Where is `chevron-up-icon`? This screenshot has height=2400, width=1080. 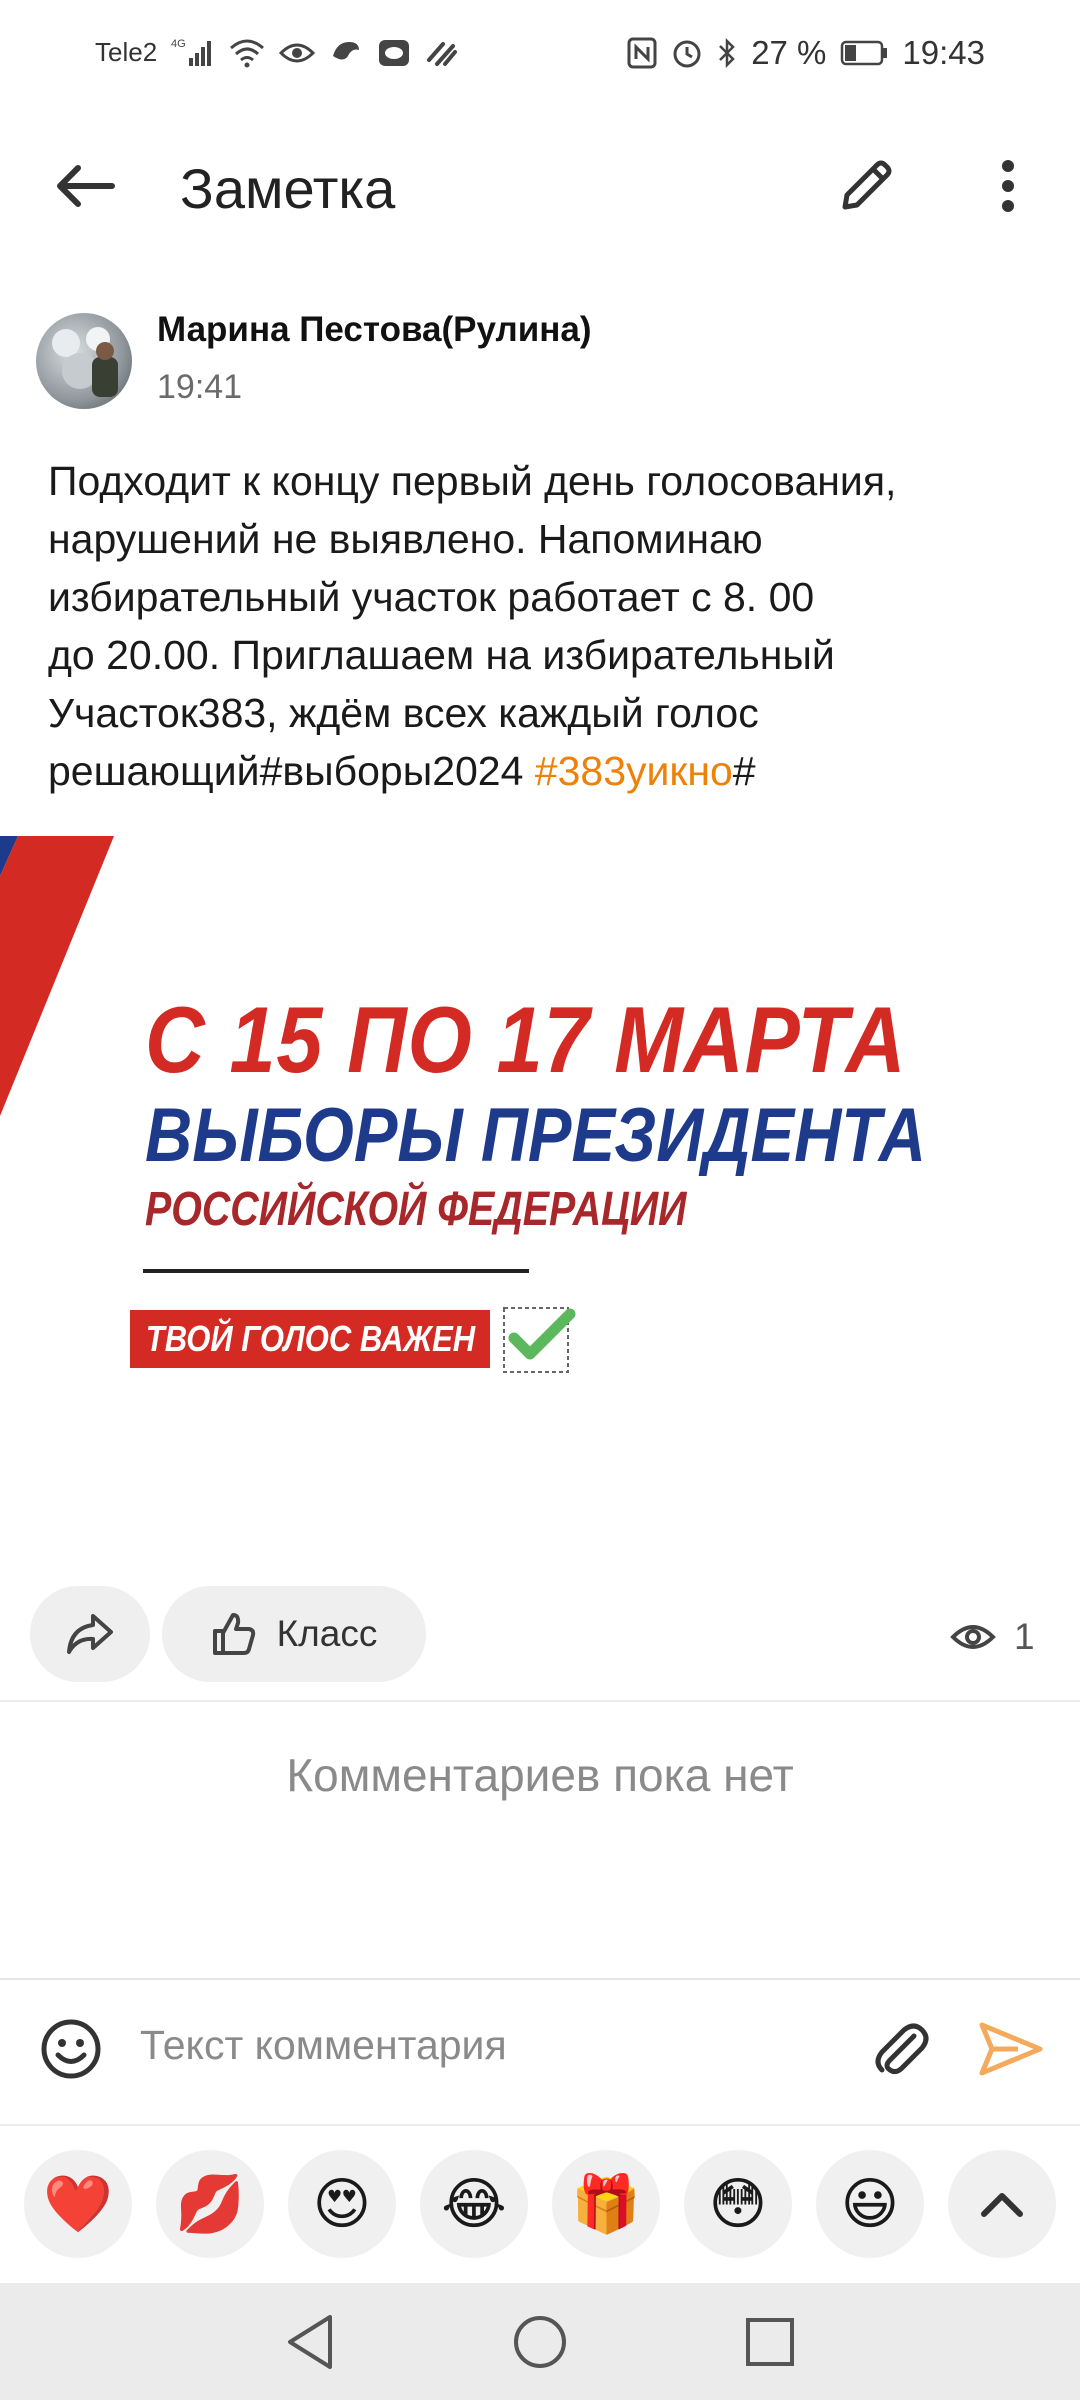 chevron-up-icon is located at coordinates (1002, 2205).